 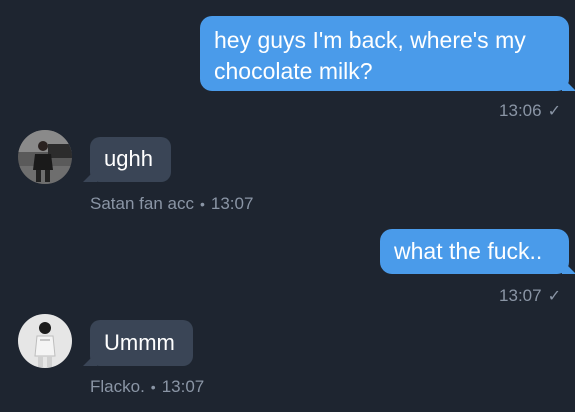 I want to click on message-meta: 13:07 ✓, so click(x=530, y=296).